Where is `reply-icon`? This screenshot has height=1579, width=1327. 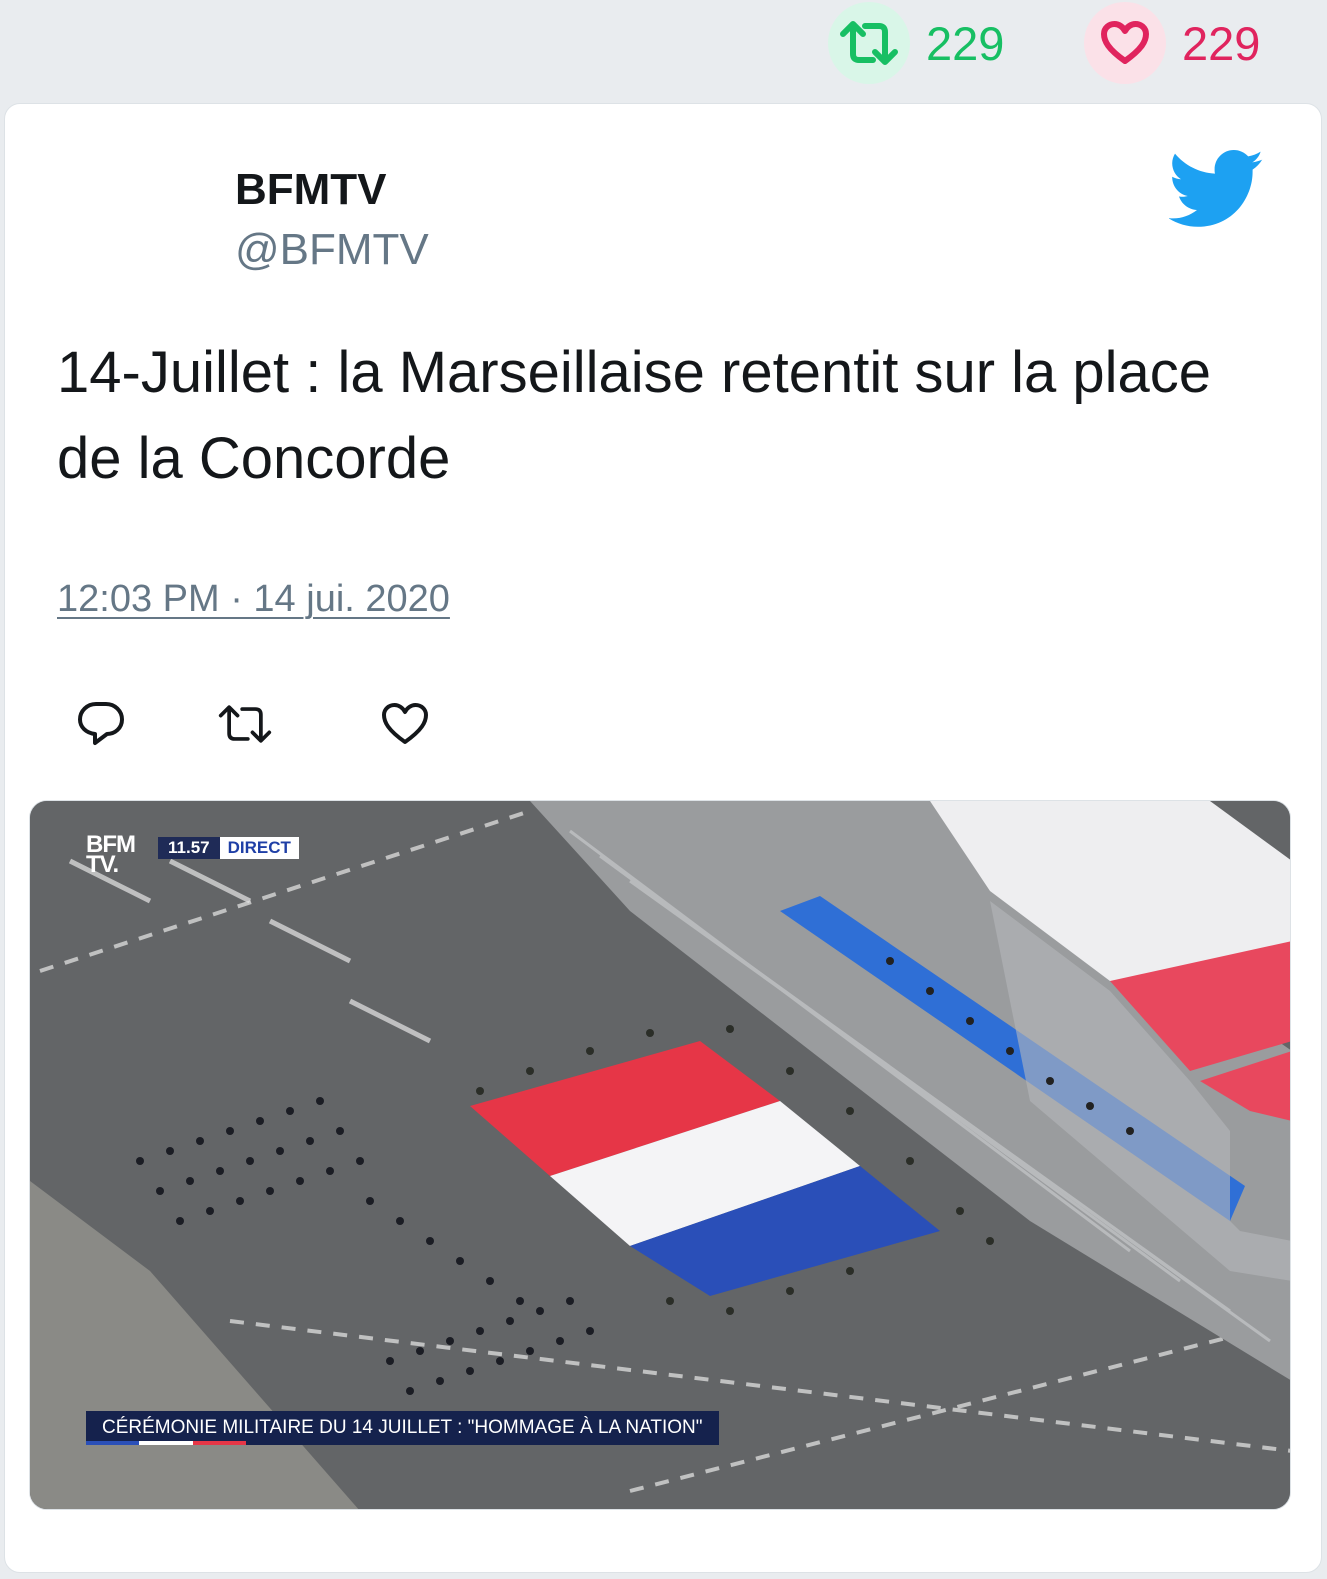 reply-icon is located at coordinates (101, 723).